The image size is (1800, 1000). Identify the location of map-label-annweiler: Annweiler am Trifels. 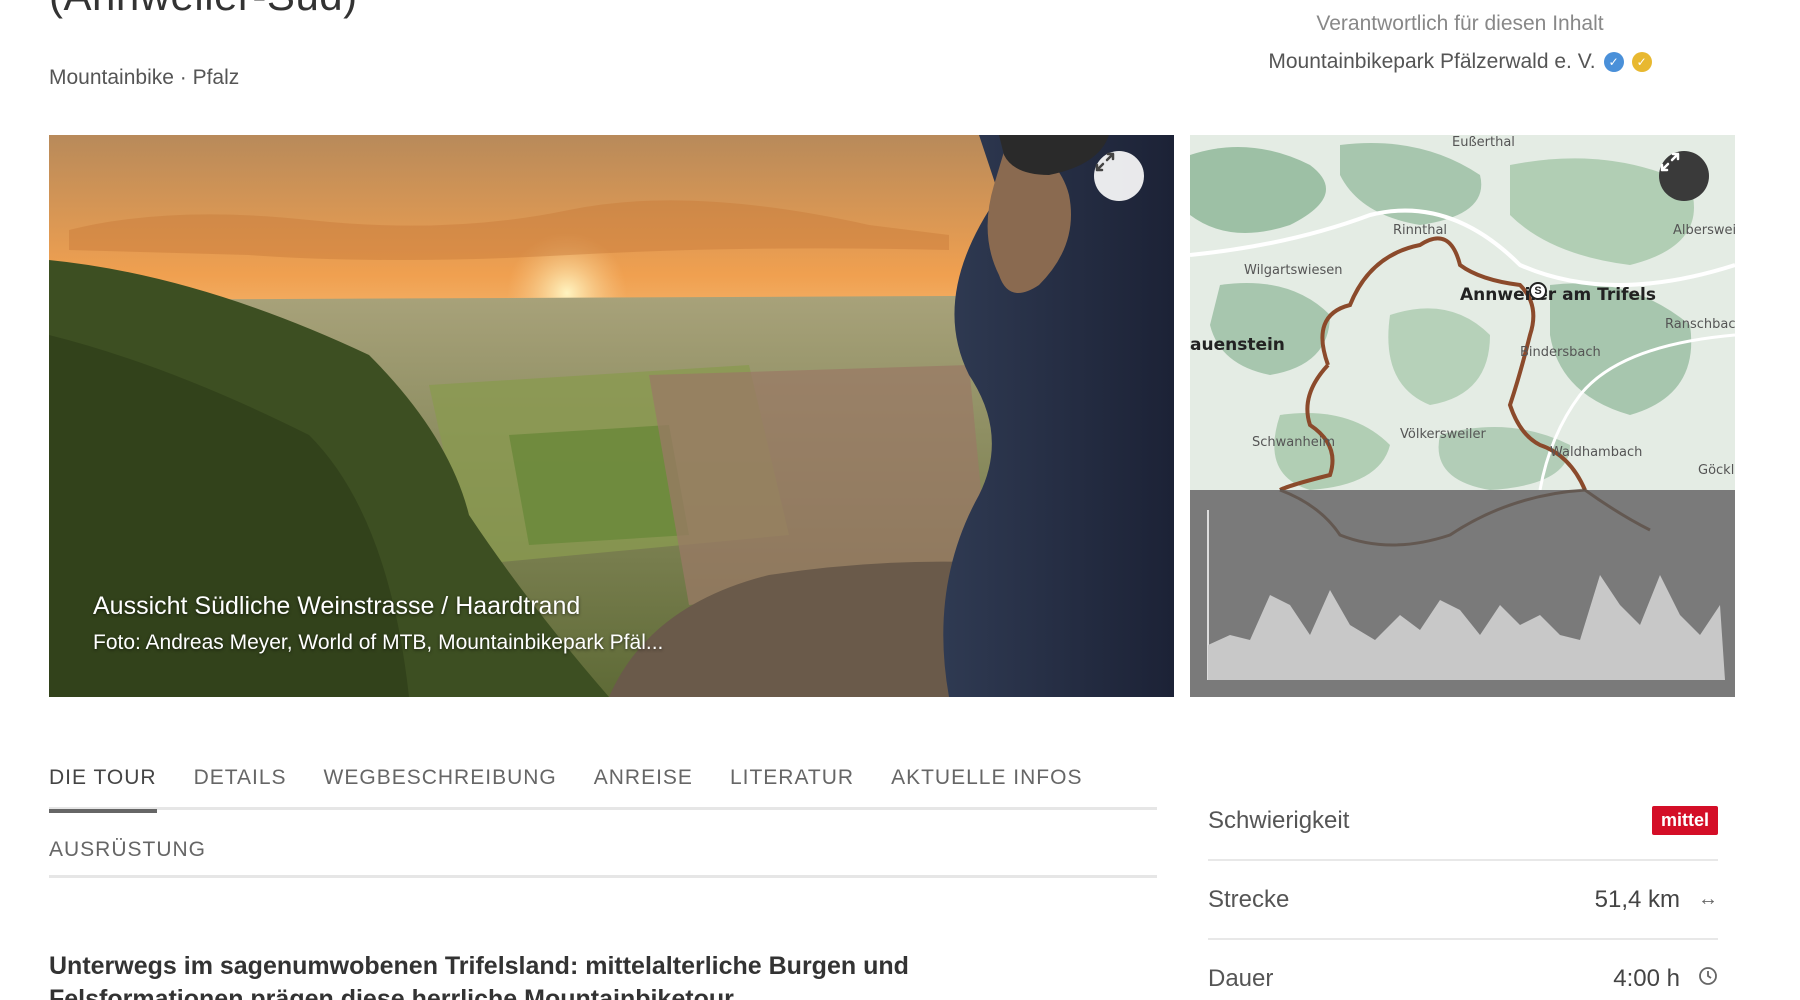
(1558, 295).